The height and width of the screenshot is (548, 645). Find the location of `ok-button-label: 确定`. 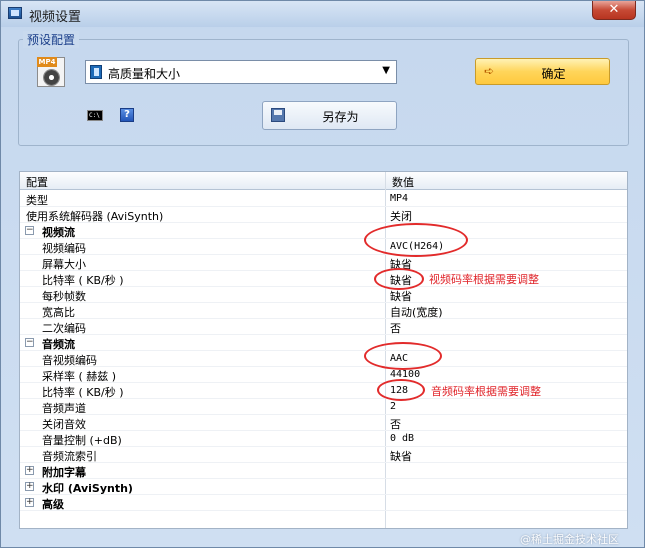

ok-button-label: 确定 is located at coordinates (553, 74).